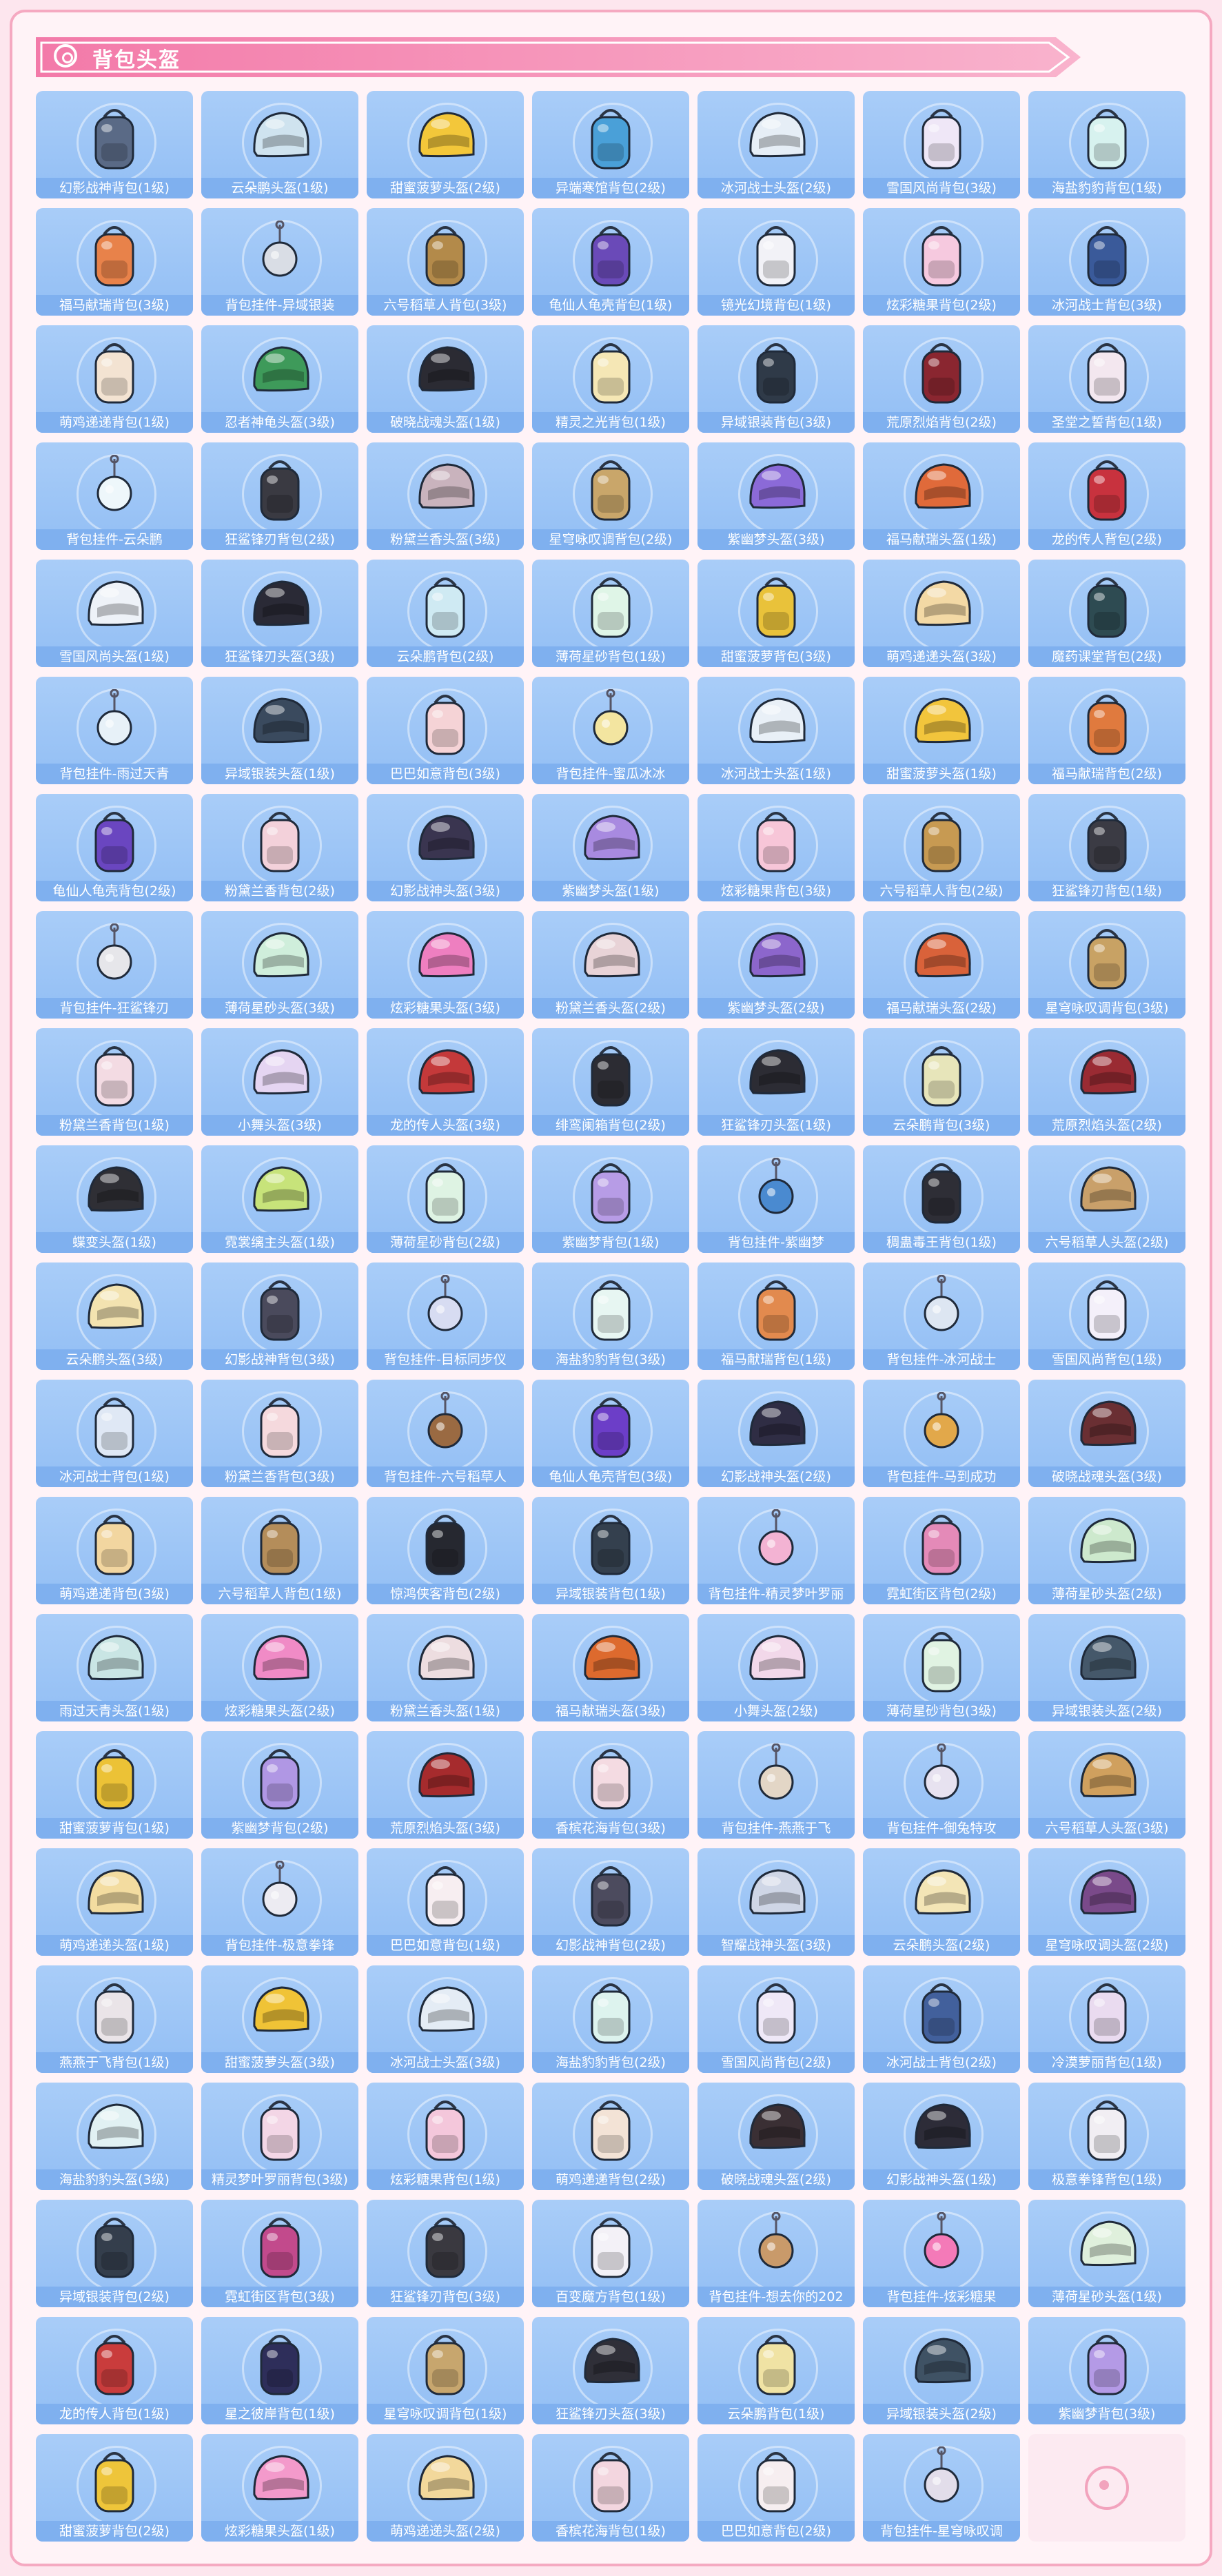 The width and height of the screenshot is (1222, 2576). What do you see at coordinates (941, 1667) in the screenshot?
I see `item-tile: 薄荷星砂背包(3级)` at bounding box center [941, 1667].